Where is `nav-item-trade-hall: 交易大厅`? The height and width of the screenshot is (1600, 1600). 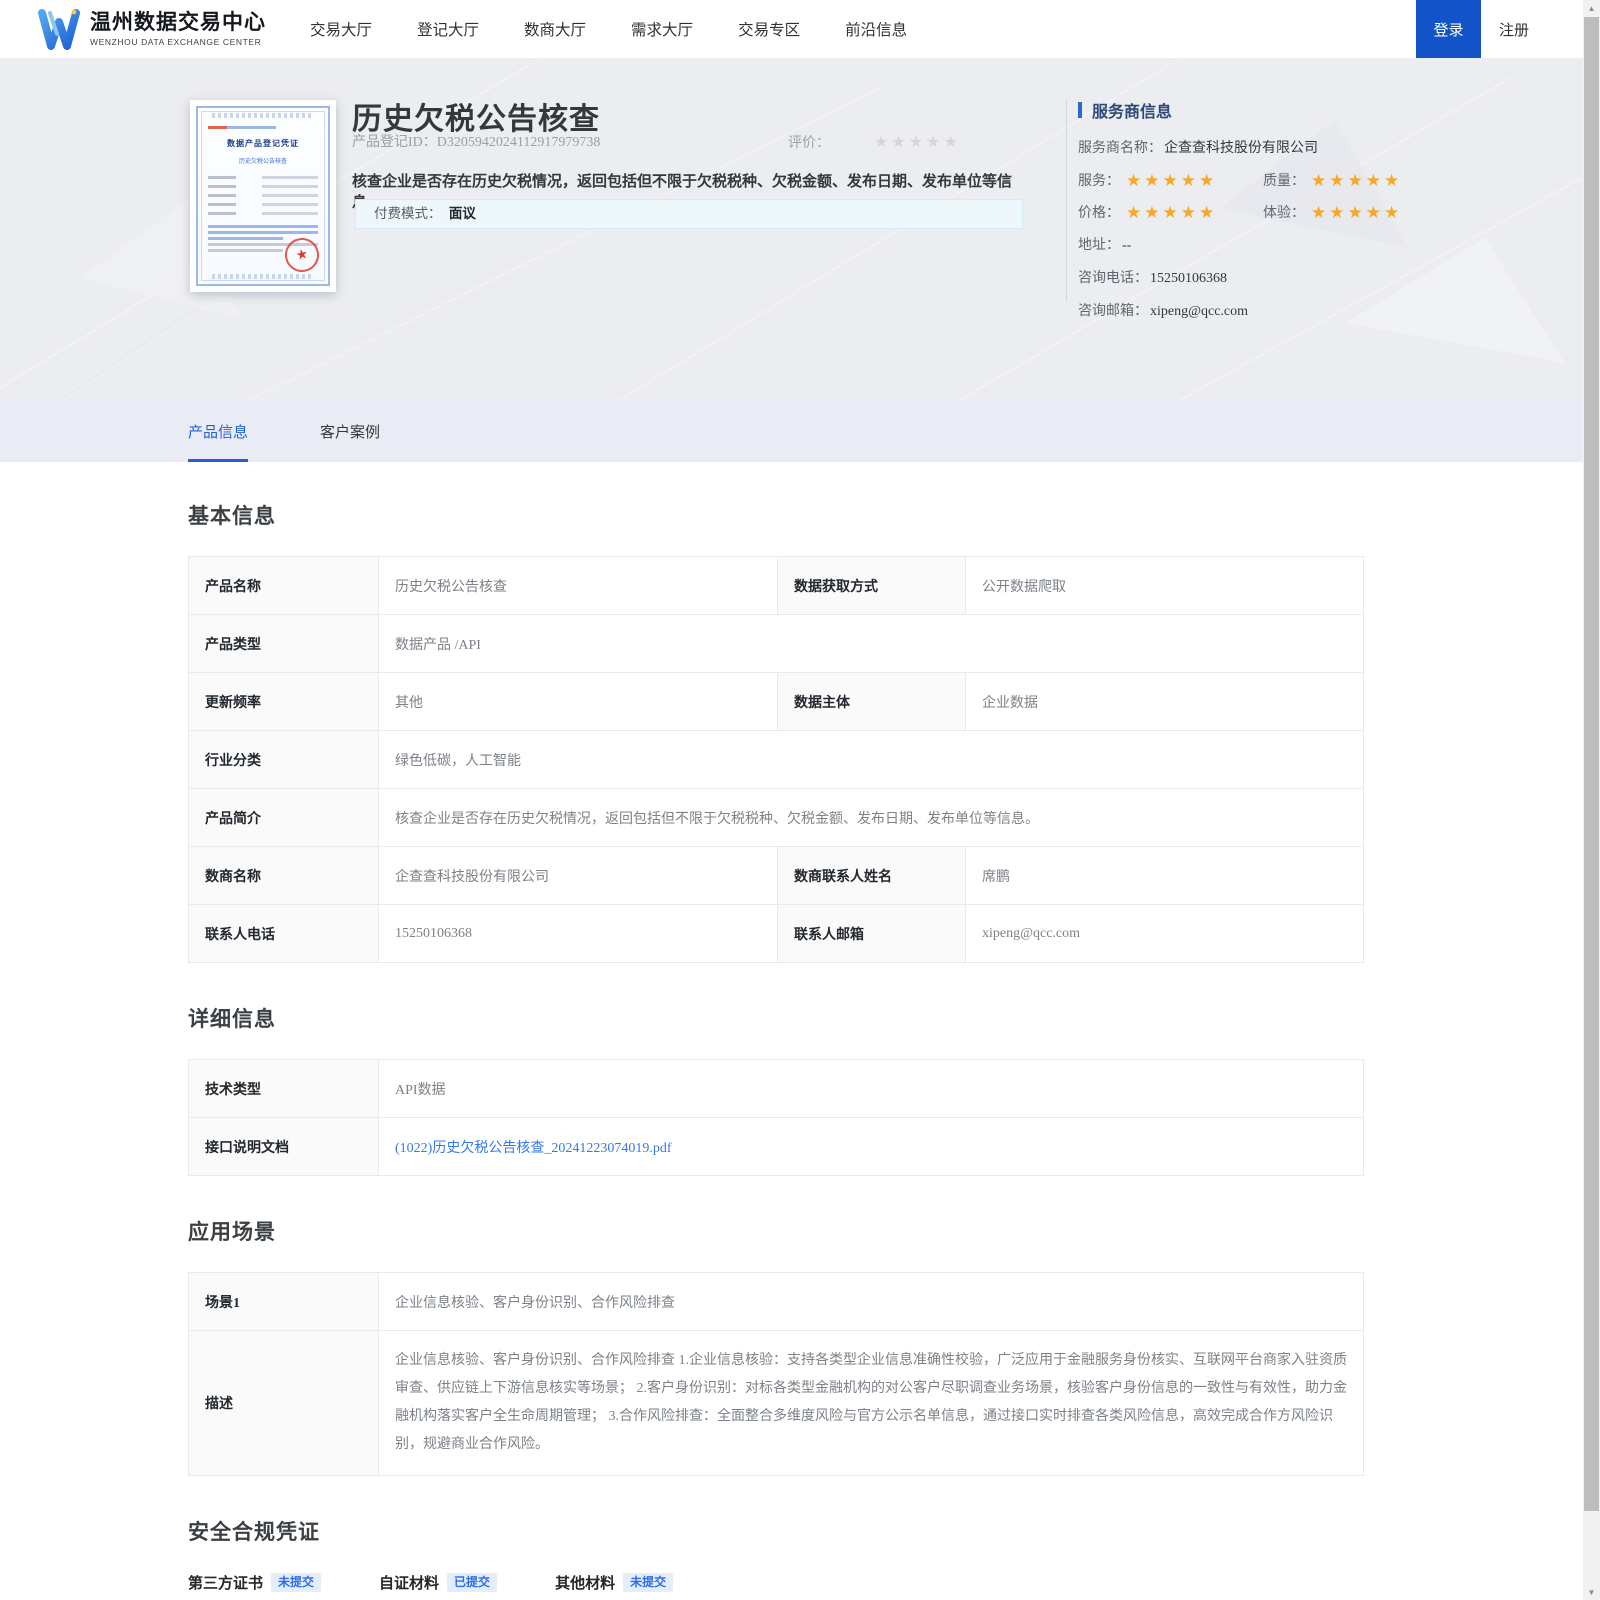 nav-item-trade-hall: 交易大厅 is located at coordinates (341, 29).